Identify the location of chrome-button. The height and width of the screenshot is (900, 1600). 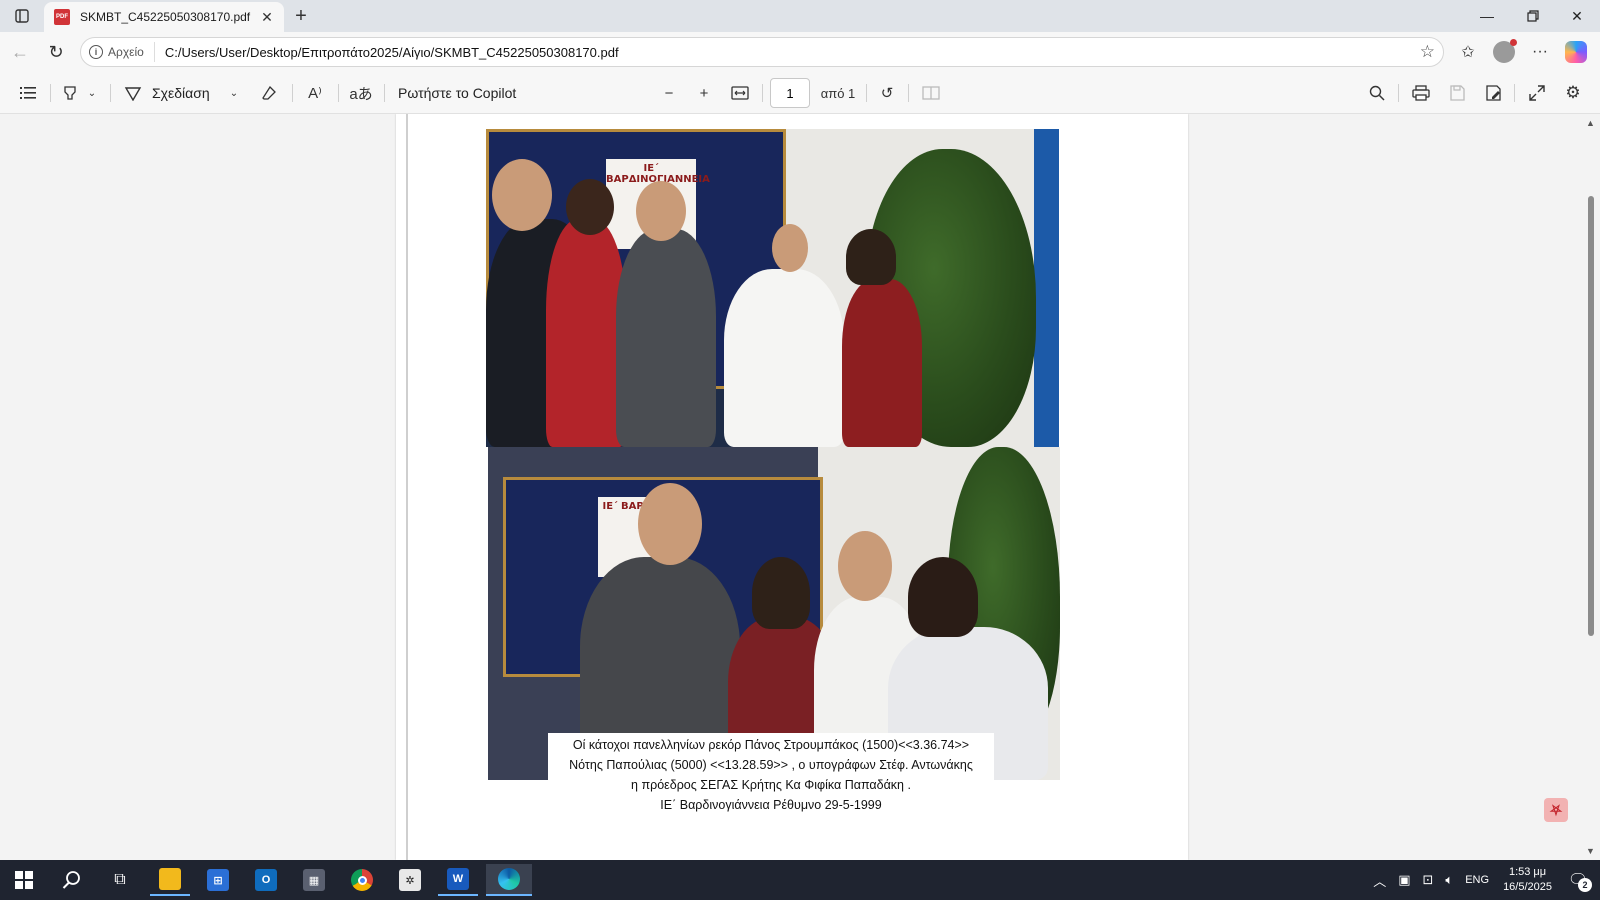
(362, 880).